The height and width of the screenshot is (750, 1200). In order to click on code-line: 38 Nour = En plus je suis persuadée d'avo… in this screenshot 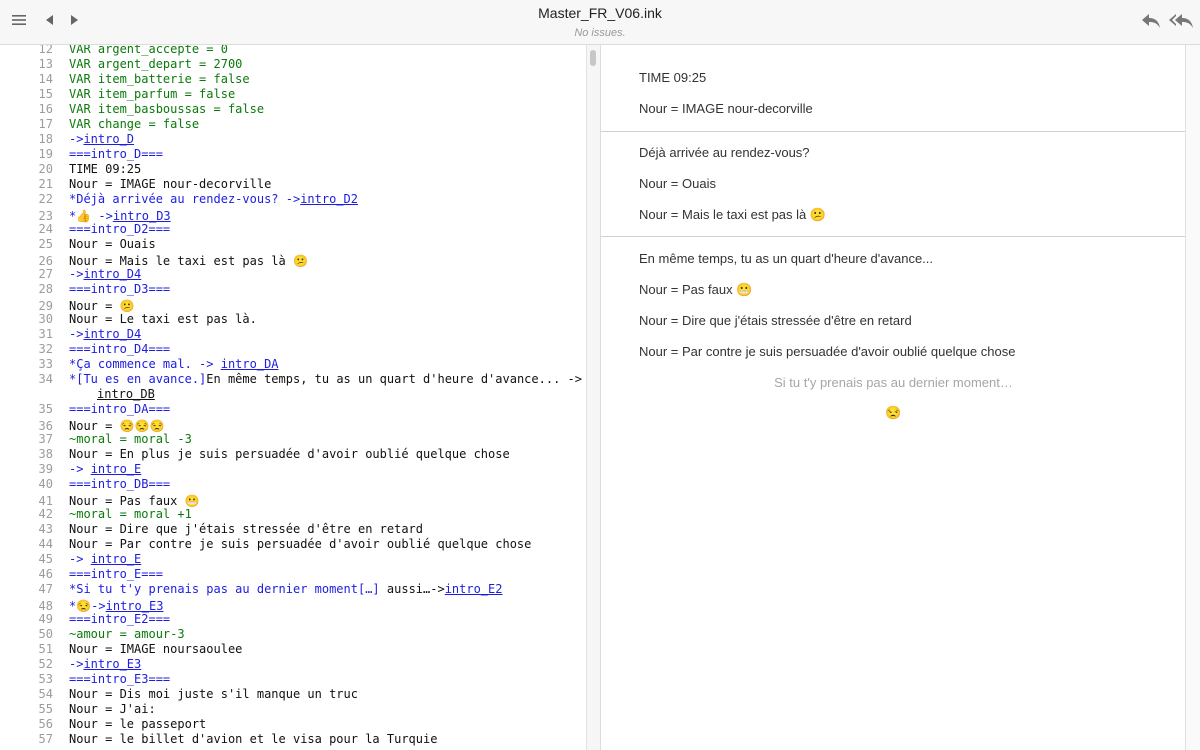, I will do `click(293, 454)`.